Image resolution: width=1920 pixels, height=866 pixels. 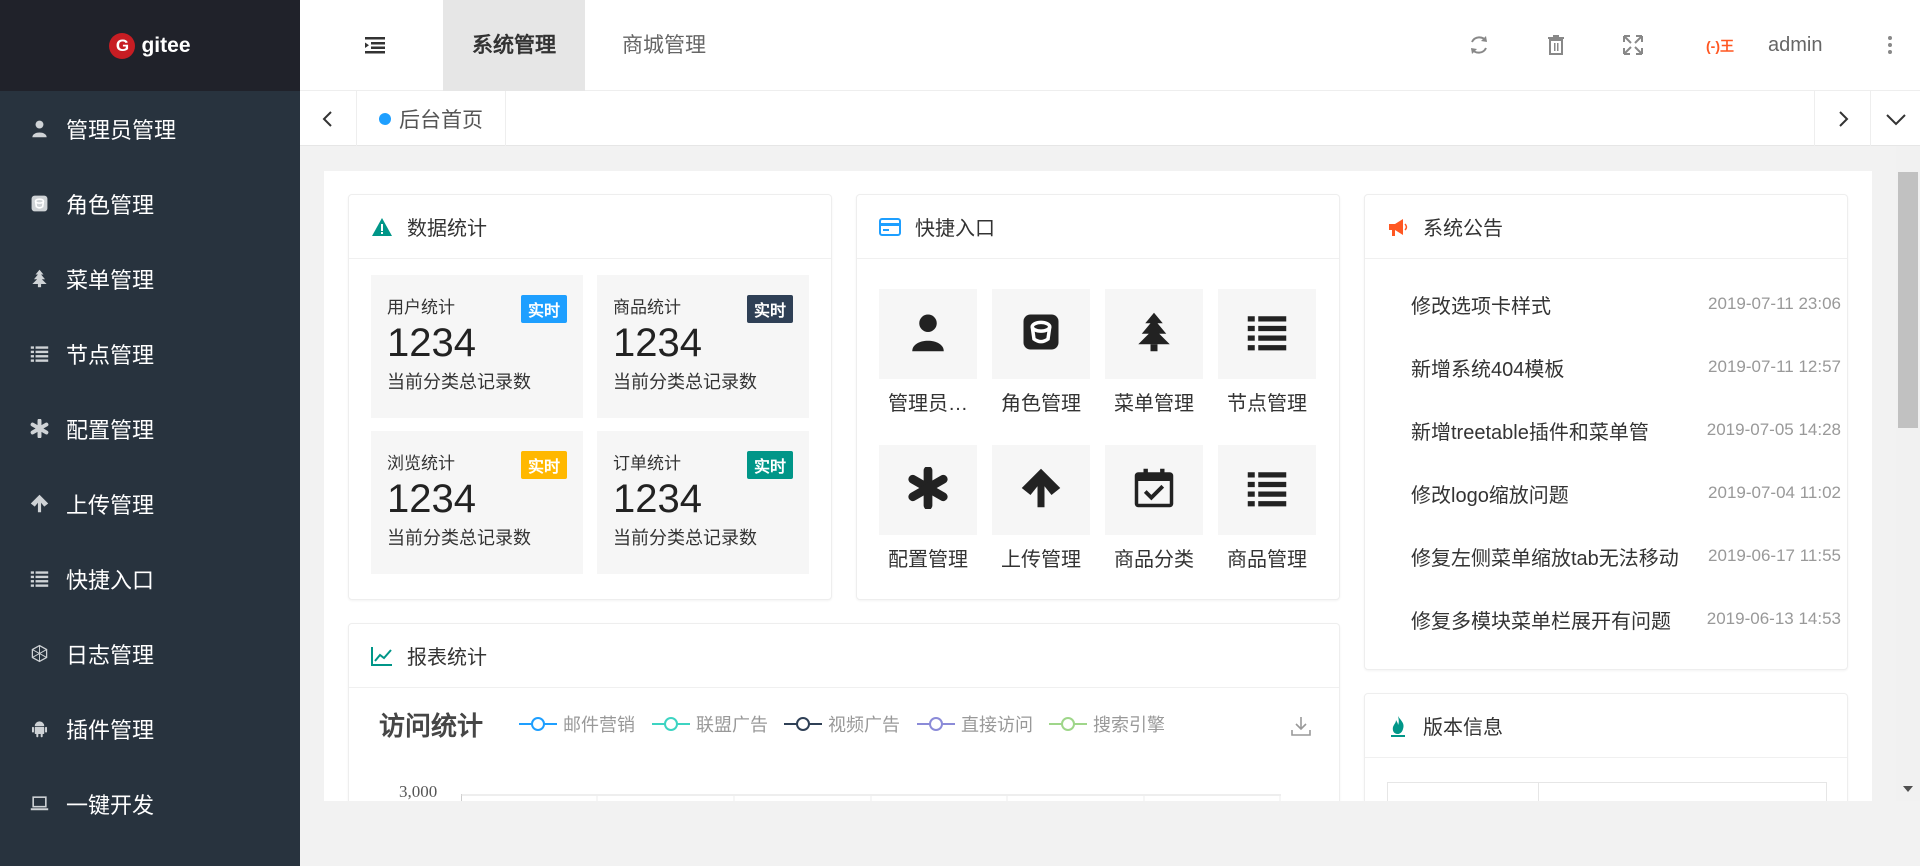 I want to click on notice-date: 2019-06-13 14:53, so click(x=1773, y=618).